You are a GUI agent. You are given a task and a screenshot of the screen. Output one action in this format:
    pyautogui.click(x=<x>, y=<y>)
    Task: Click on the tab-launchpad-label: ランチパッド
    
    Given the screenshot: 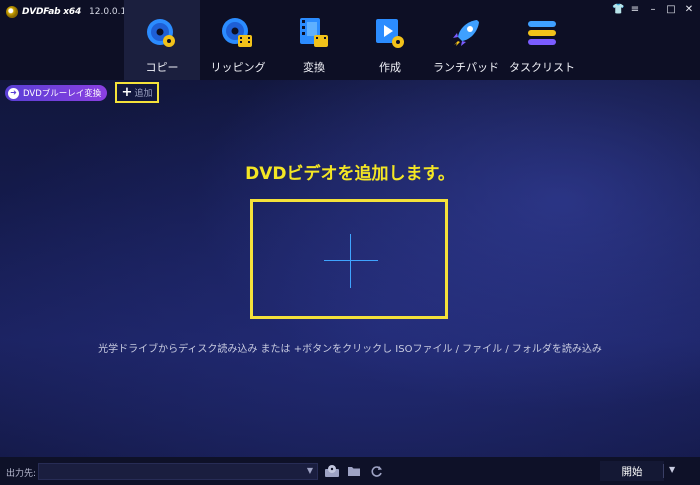 What is the action you would take?
    pyautogui.click(x=466, y=67)
    